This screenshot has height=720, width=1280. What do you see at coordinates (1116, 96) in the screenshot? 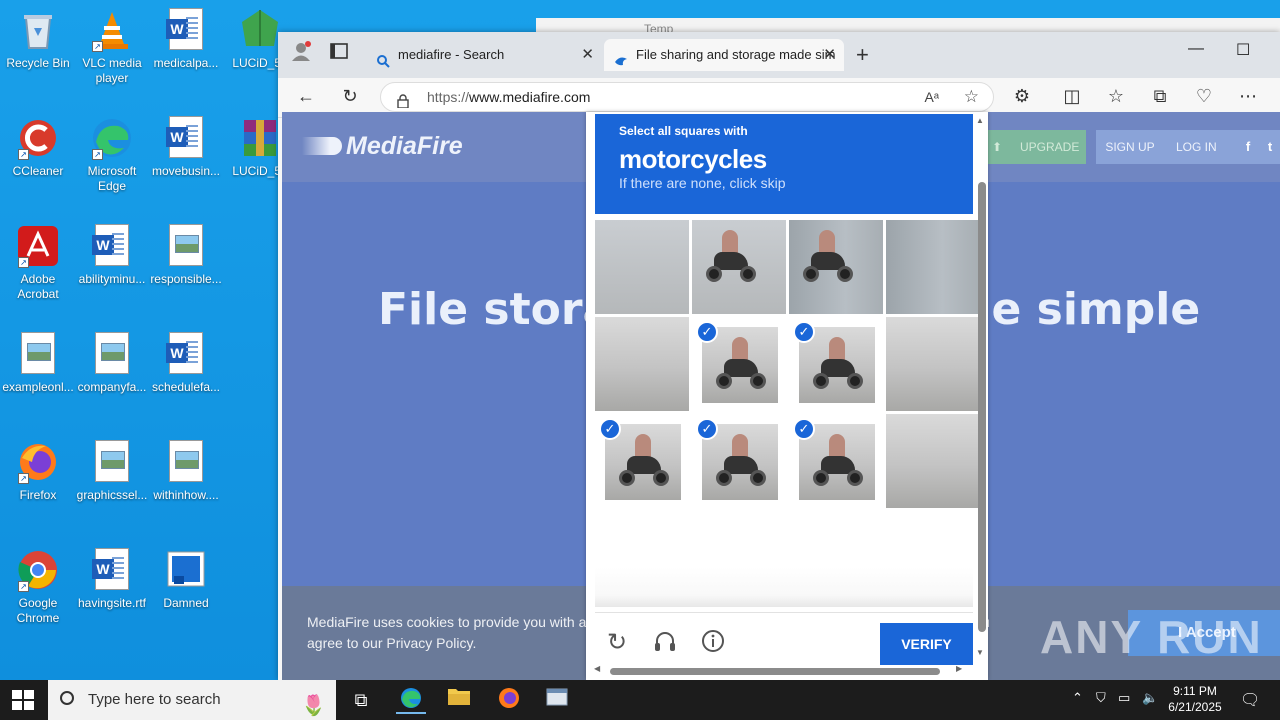
I see `favorites-icon: ☆` at bounding box center [1116, 96].